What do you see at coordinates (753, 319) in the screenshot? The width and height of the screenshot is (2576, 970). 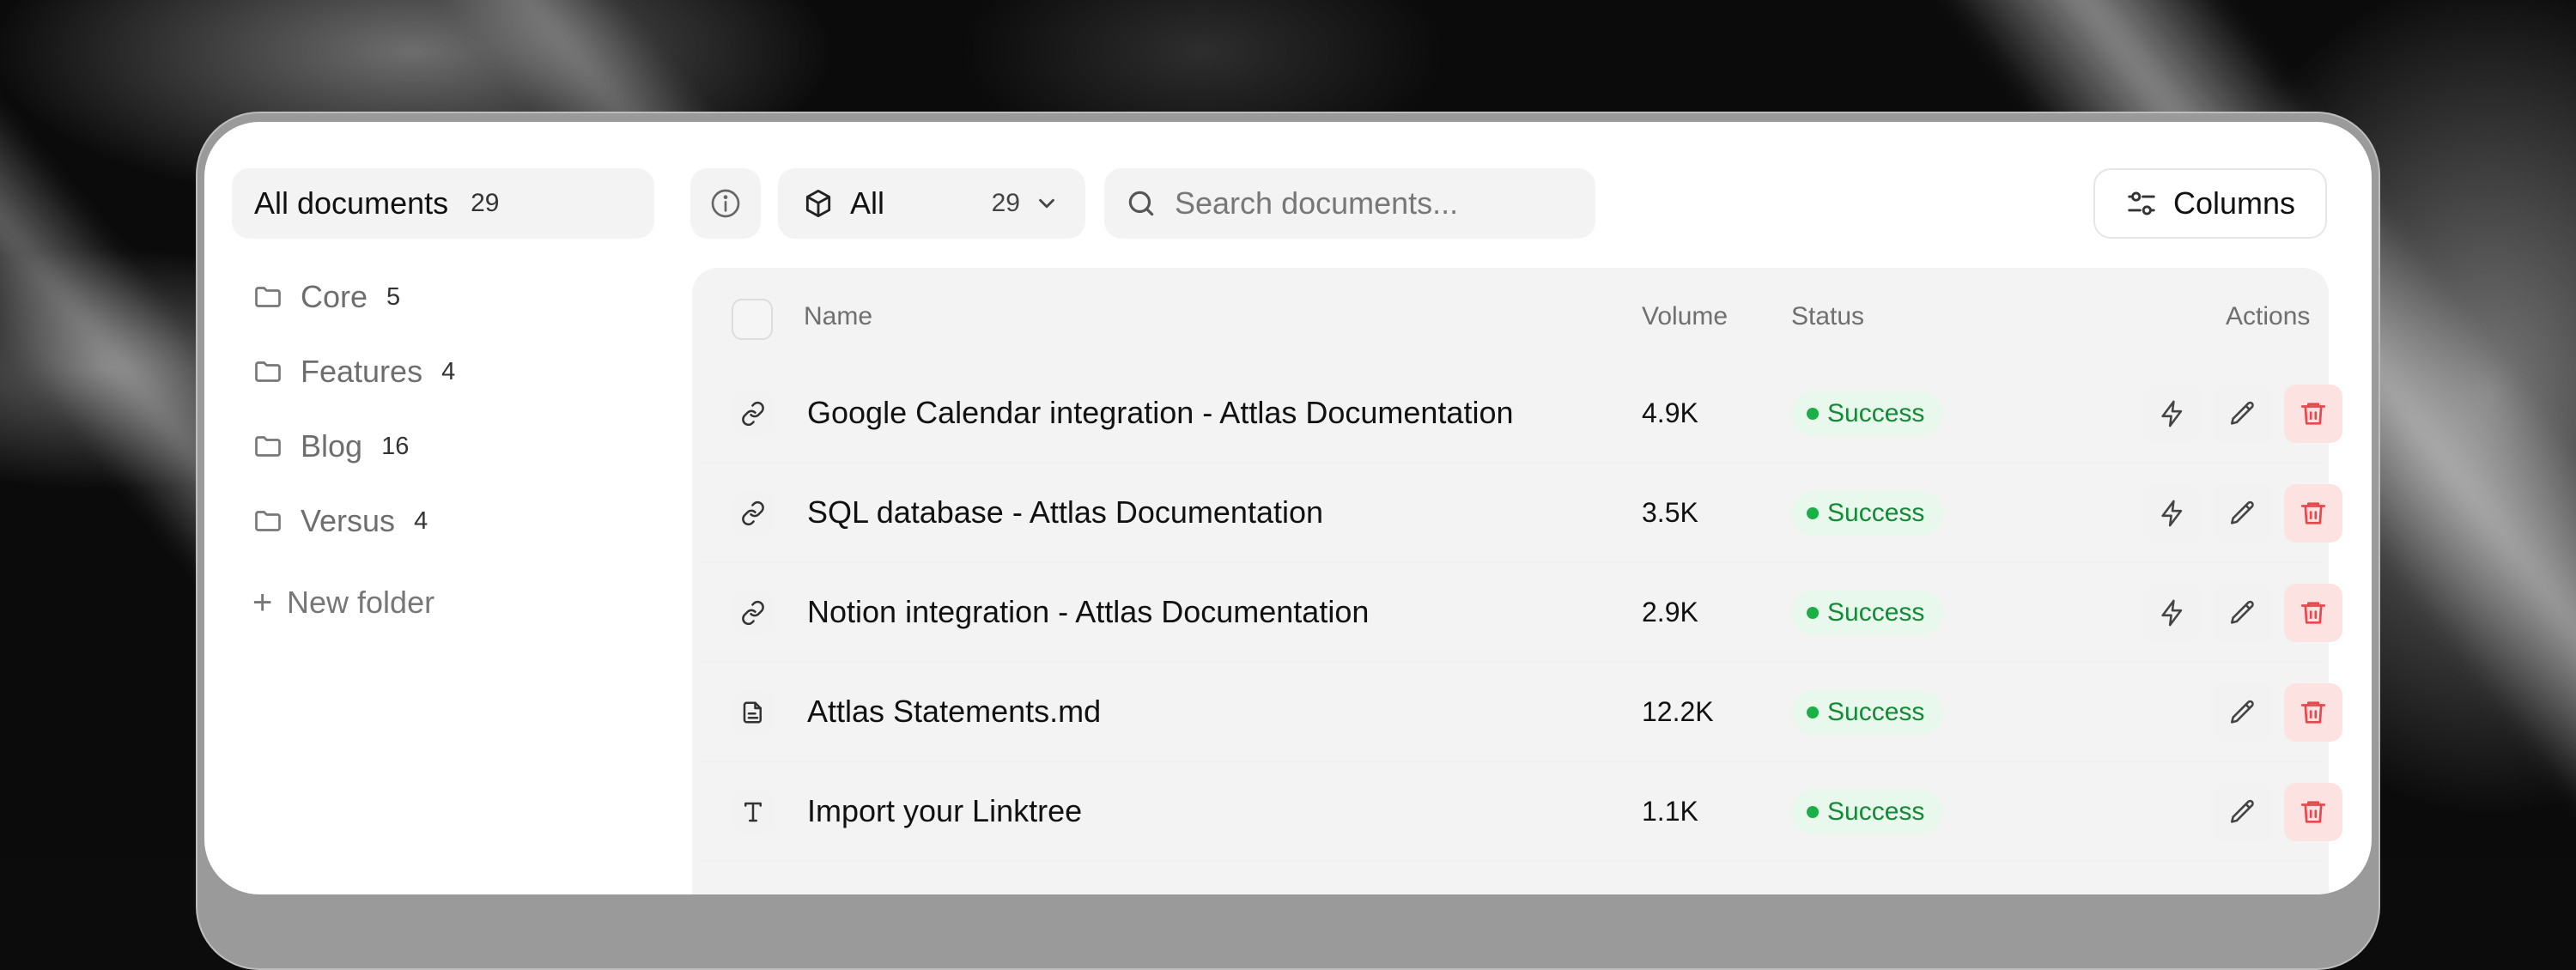 I see `select-all-checkbox` at bounding box center [753, 319].